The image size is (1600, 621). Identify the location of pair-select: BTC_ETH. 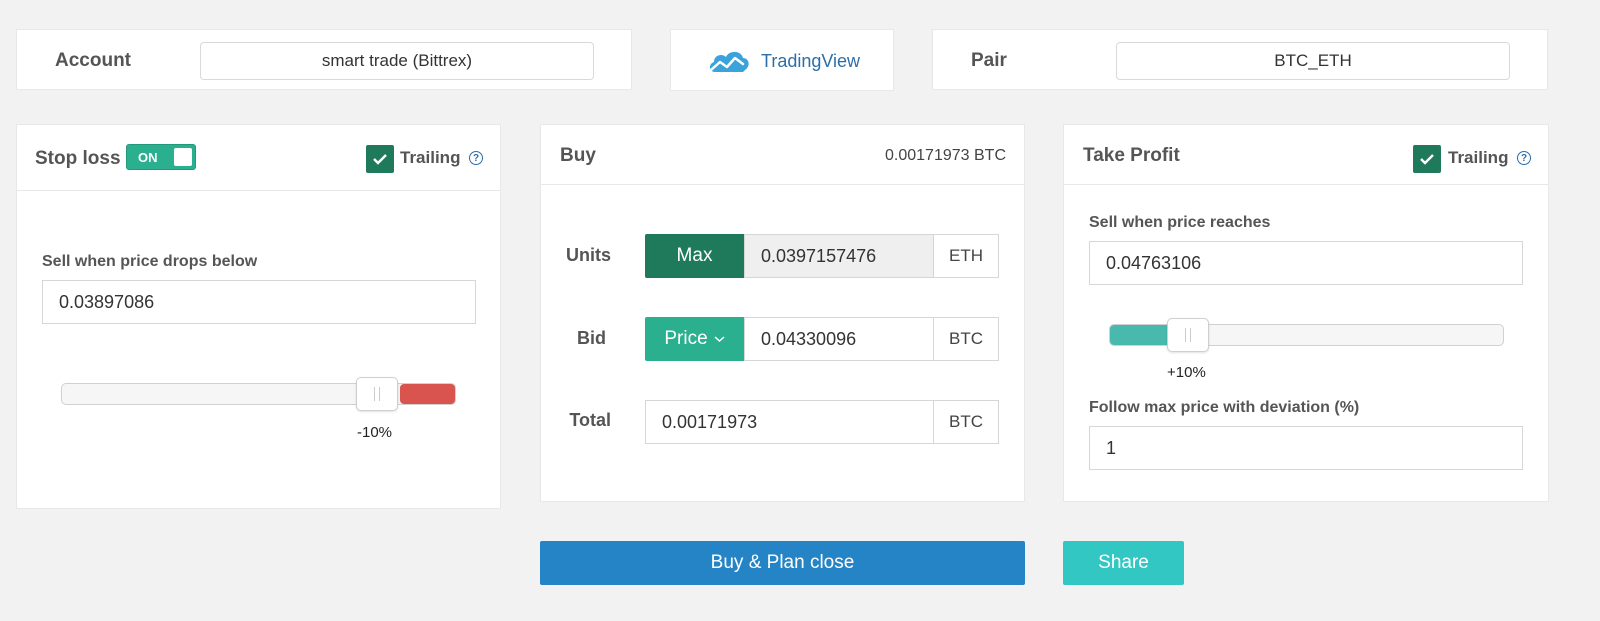
(1313, 61).